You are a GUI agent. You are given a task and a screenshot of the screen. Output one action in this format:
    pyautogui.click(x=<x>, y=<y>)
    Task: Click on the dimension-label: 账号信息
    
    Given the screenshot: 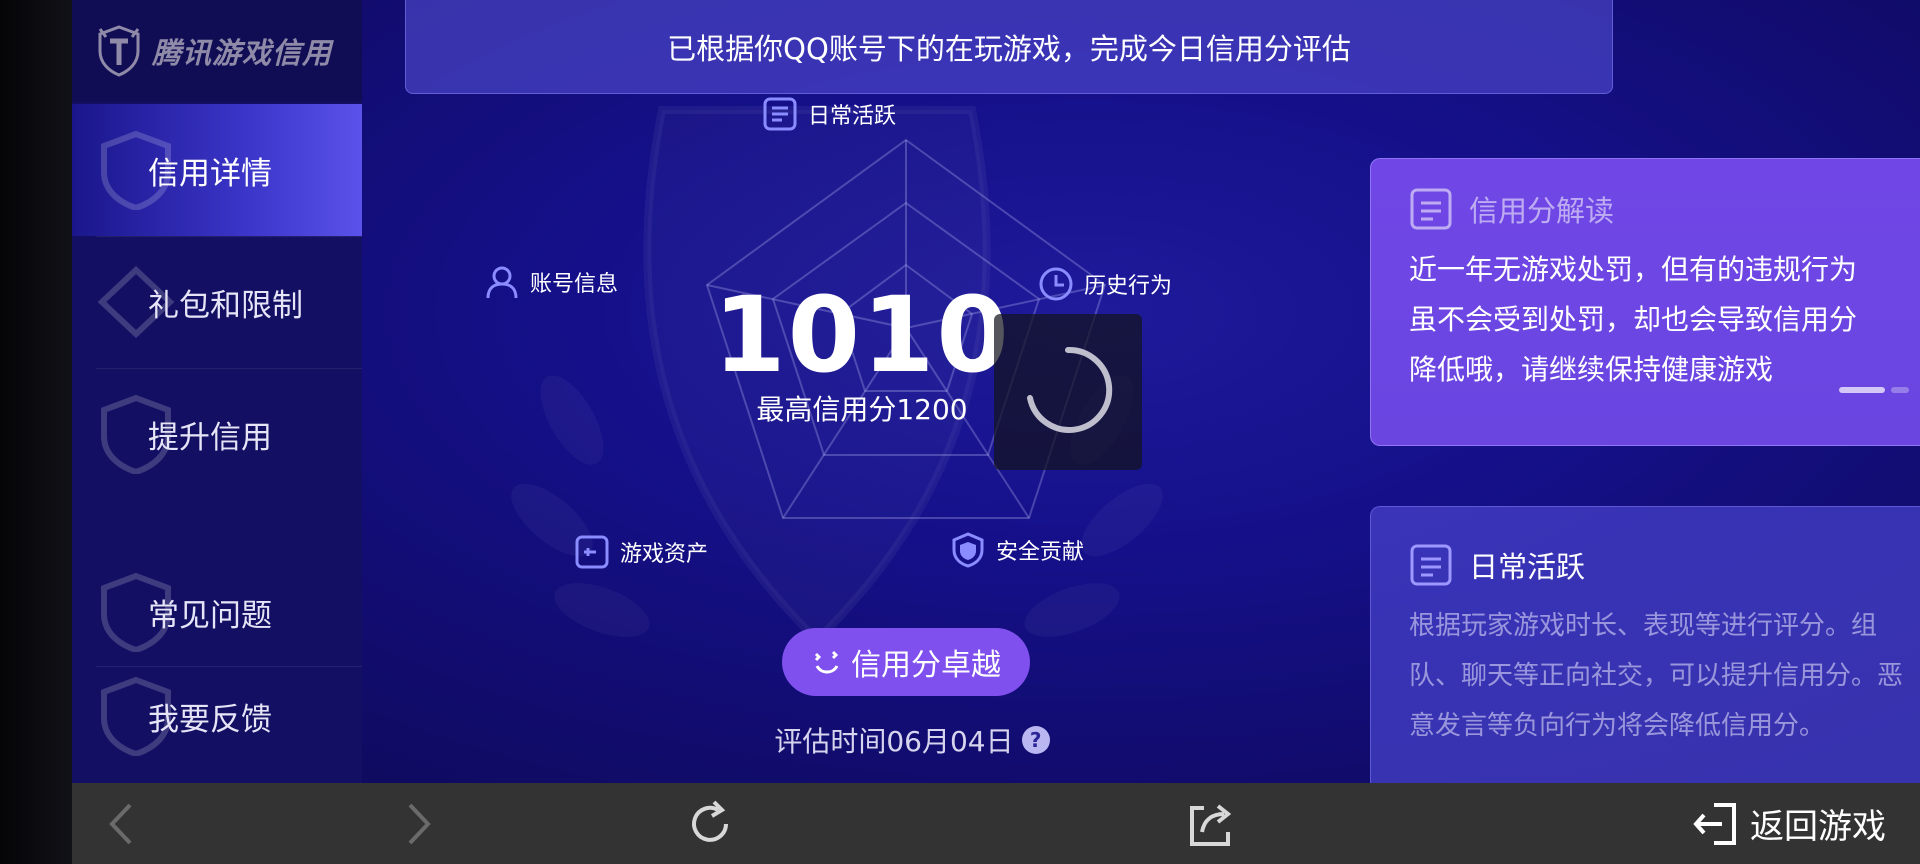 What is the action you would take?
    pyautogui.click(x=574, y=284)
    